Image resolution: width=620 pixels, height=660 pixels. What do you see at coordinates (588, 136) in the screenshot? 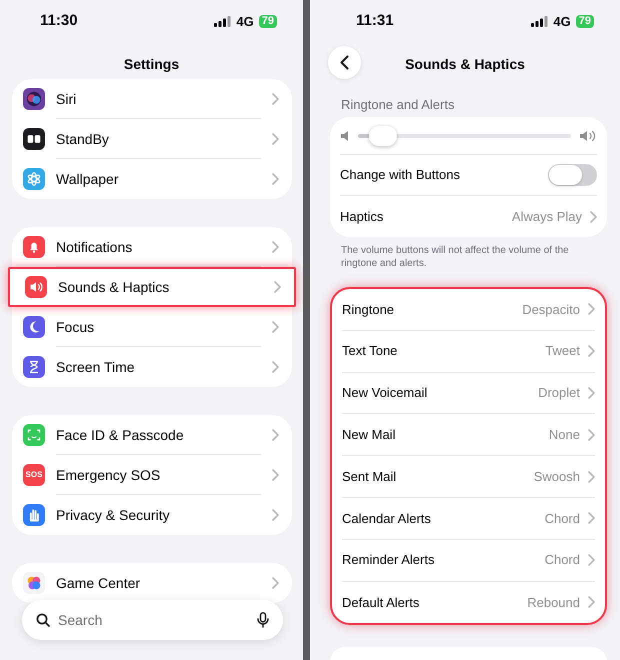
I see `speaker-high-icon` at bounding box center [588, 136].